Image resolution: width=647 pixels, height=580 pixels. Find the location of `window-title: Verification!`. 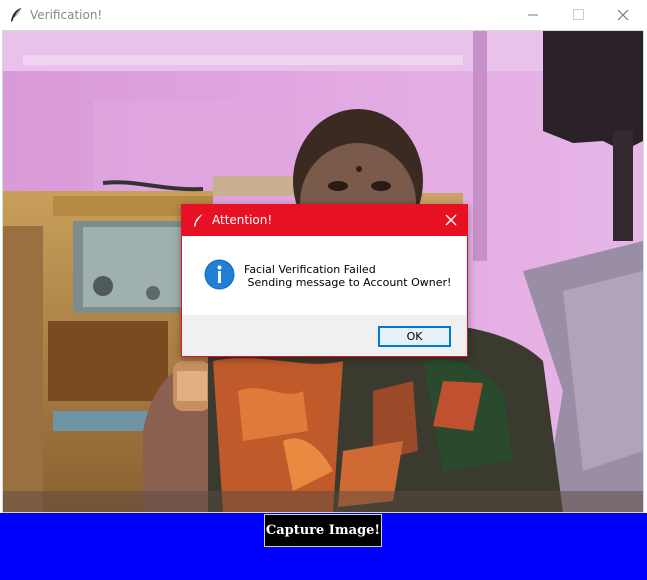

window-title: Verification! is located at coordinates (66, 15).